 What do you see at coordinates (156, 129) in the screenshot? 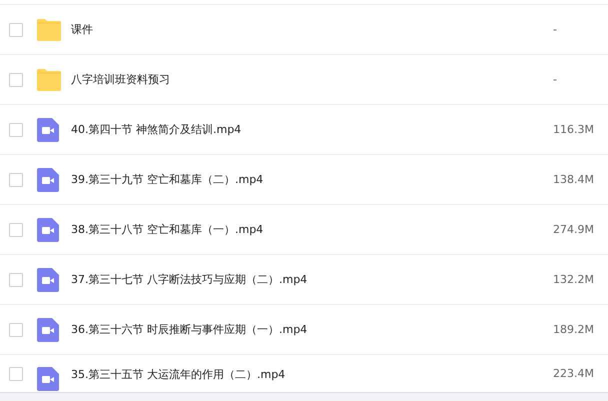
I see `file-name: 40.第四十节 神煞简介及结训.mp4` at bounding box center [156, 129].